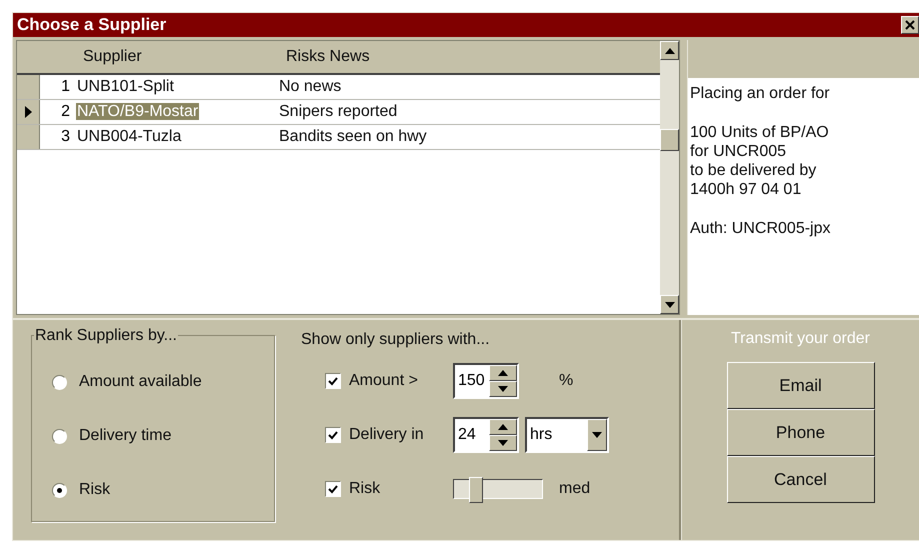  Describe the element at coordinates (365, 489) in the screenshot. I see `filter-label: Risk` at that location.